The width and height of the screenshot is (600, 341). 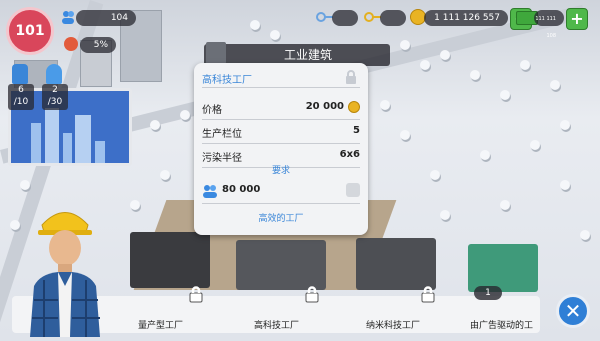 I want to click on happiness-pill: 5%, so click(x=98, y=45).